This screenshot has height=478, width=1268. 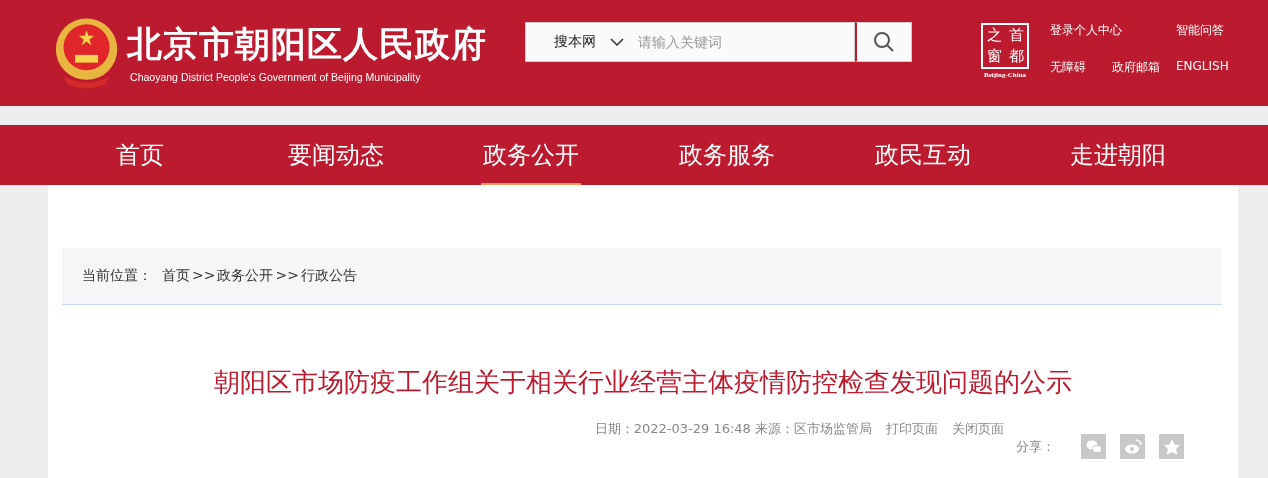 What do you see at coordinates (117, 276) in the screenshot?
I see `breadcrumb-label: 当前位置：` at bounding box center [117, 276].